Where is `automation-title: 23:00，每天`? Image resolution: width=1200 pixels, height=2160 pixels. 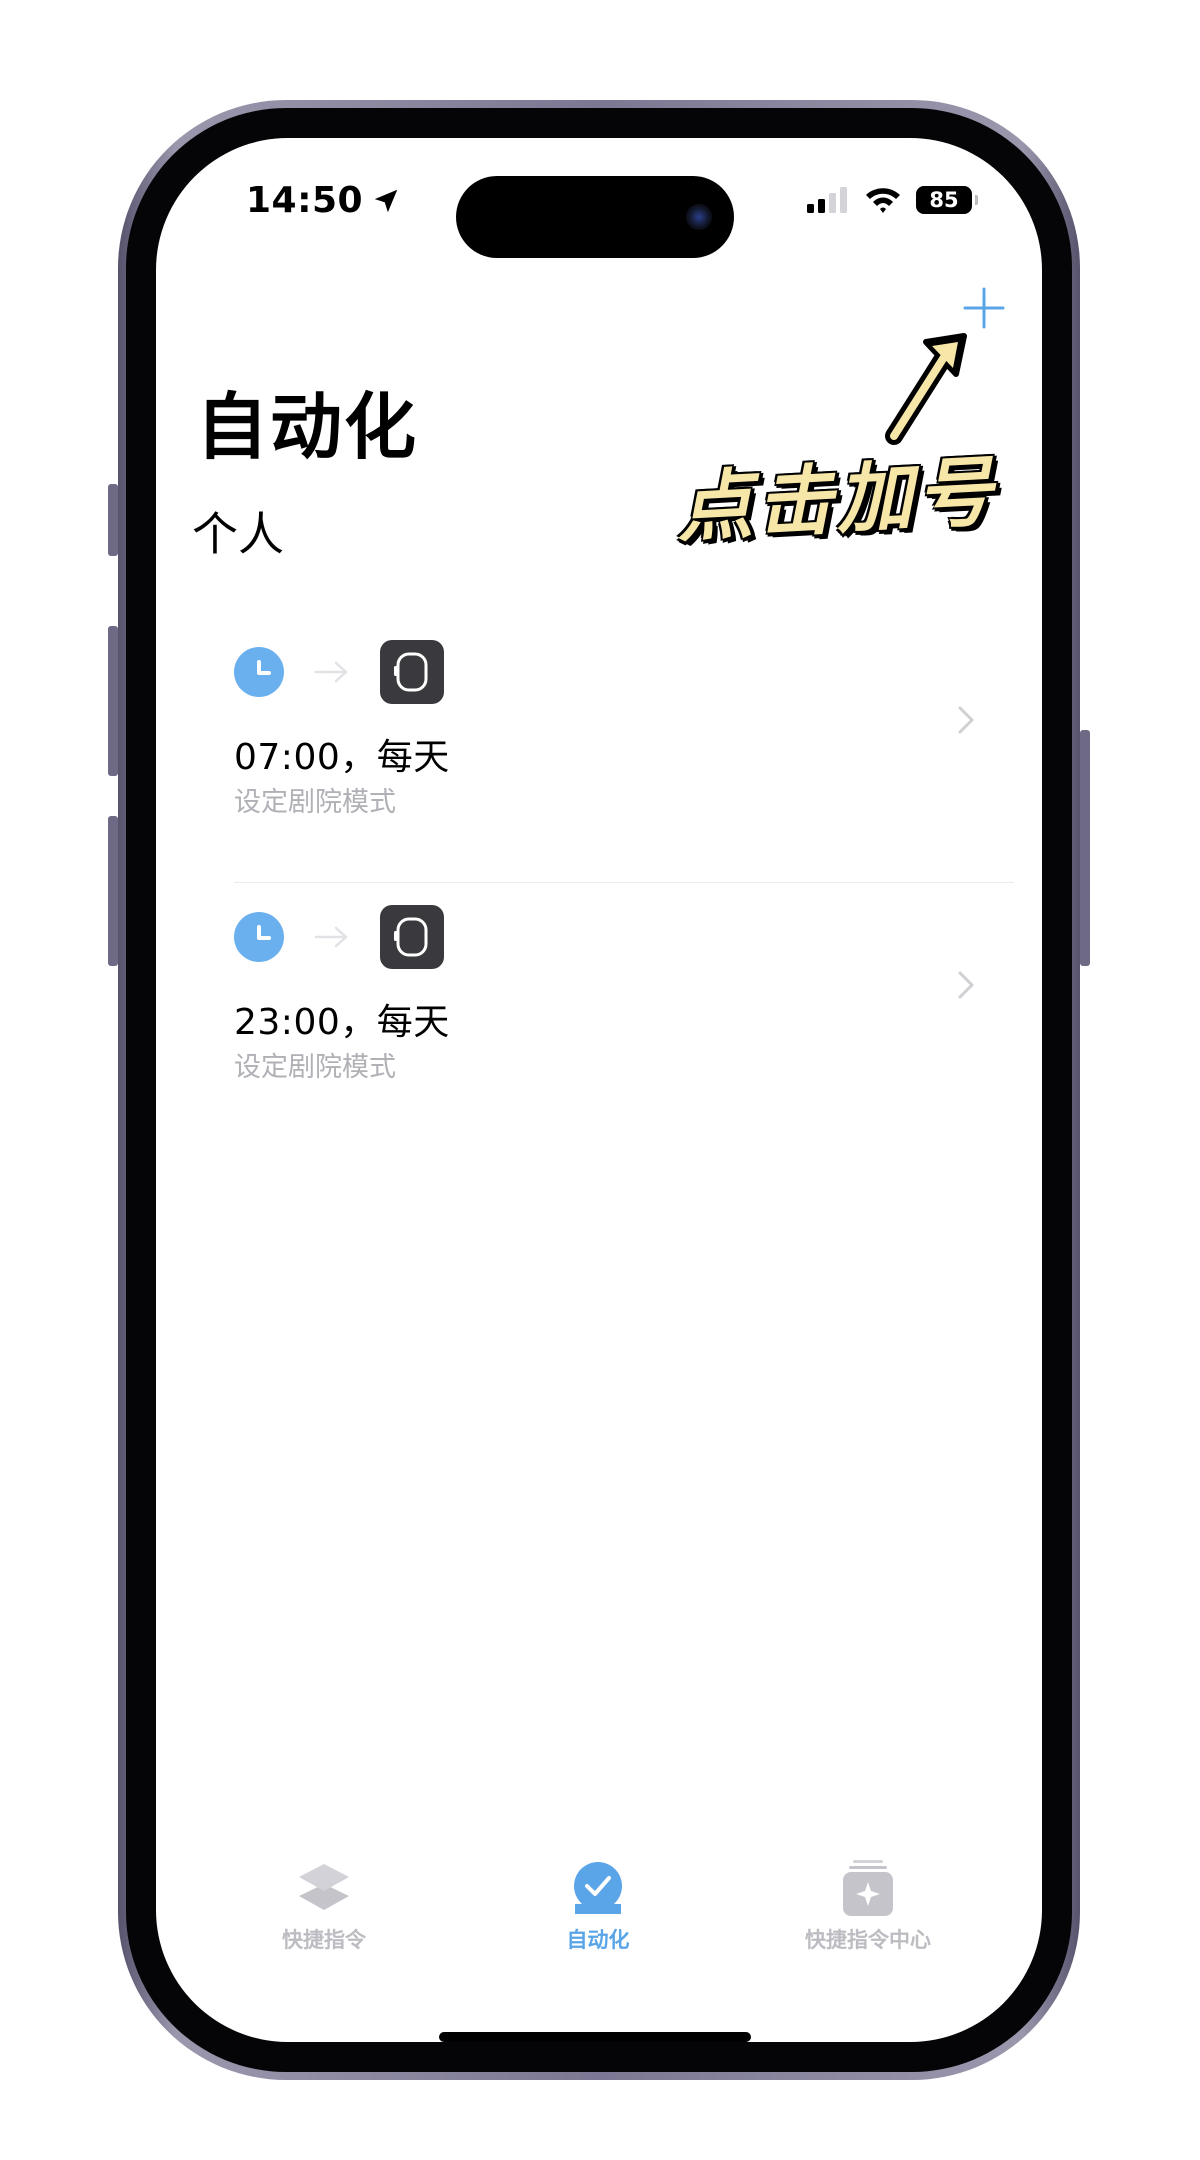
automation-title: 23:00，每天 is located at coordinates (342, 1022).